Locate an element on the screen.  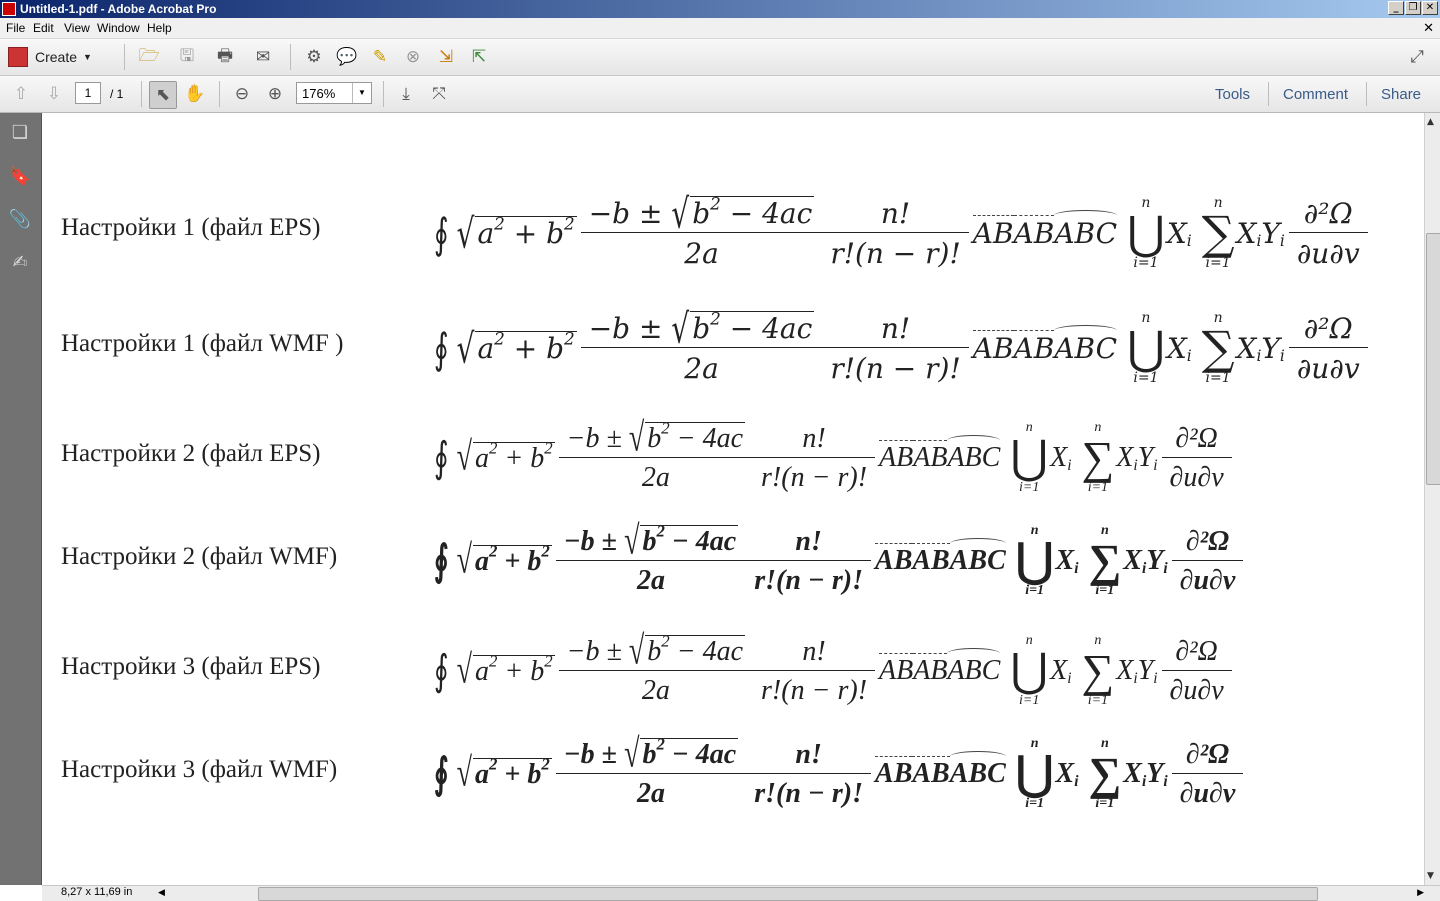
save-icon: 🖫 is located at coordinates (187, 57).